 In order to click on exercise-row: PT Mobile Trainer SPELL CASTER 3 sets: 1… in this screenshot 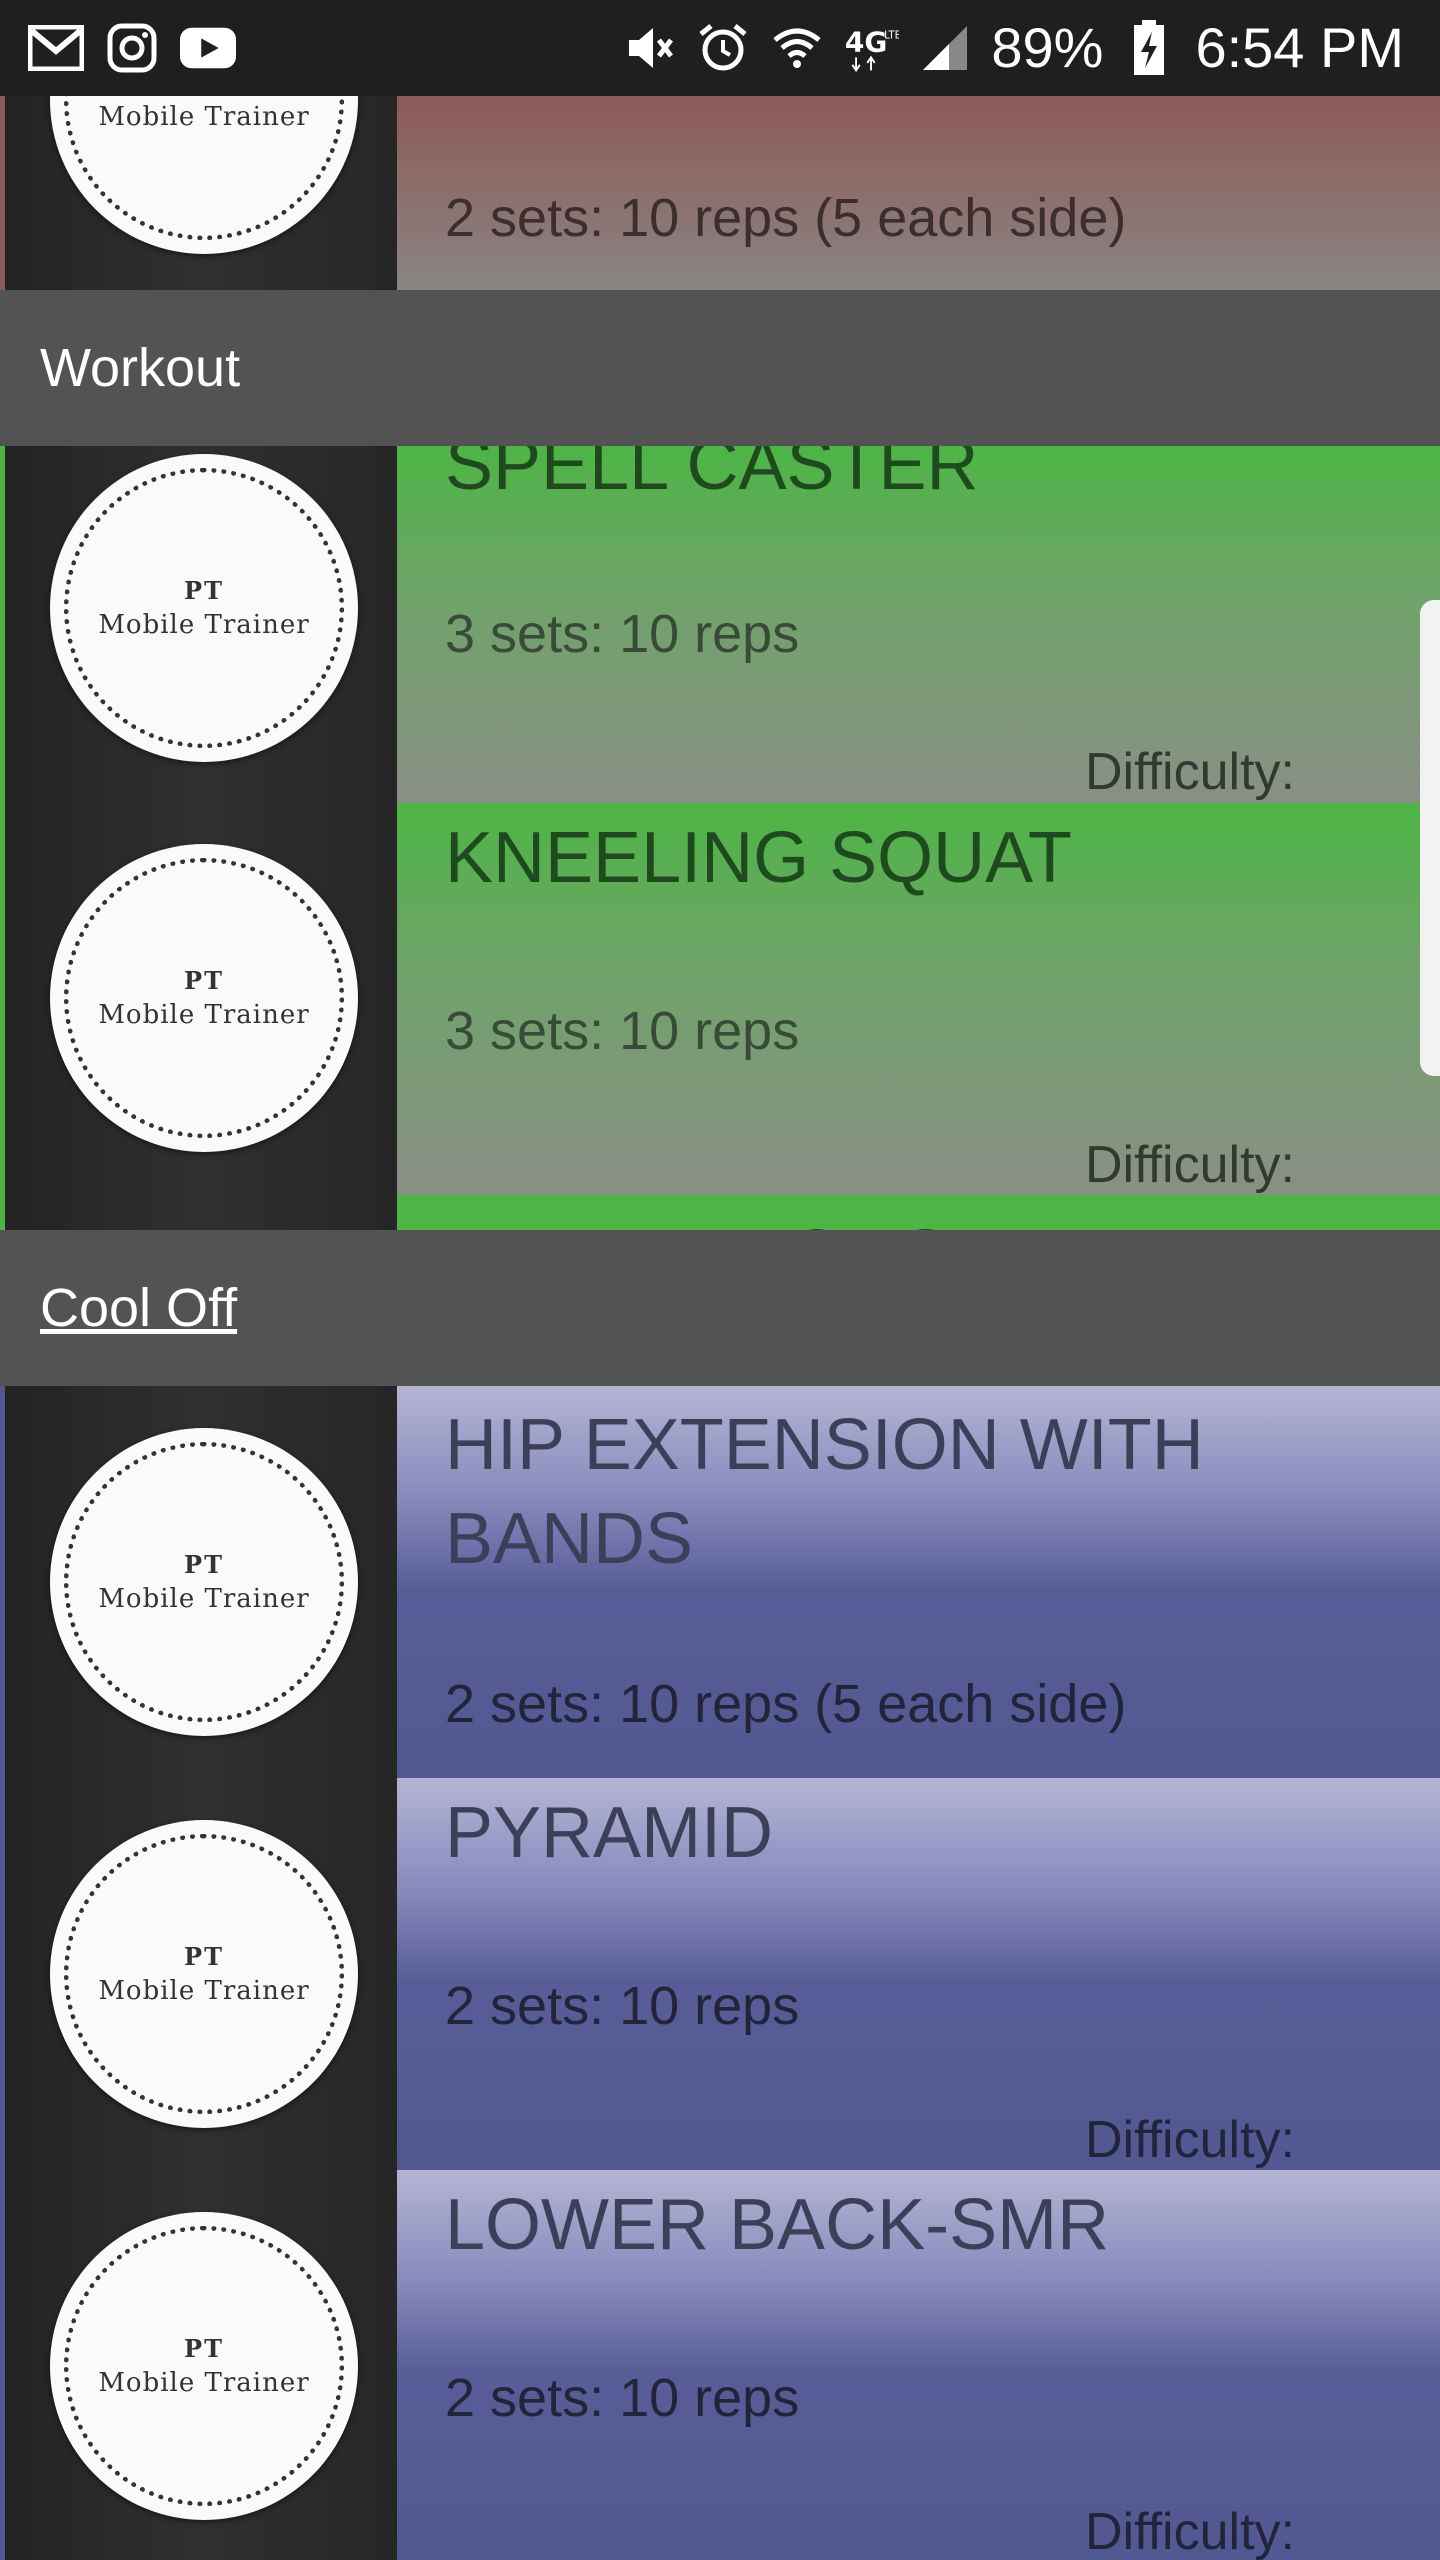, I will do `click(720, 624)`.